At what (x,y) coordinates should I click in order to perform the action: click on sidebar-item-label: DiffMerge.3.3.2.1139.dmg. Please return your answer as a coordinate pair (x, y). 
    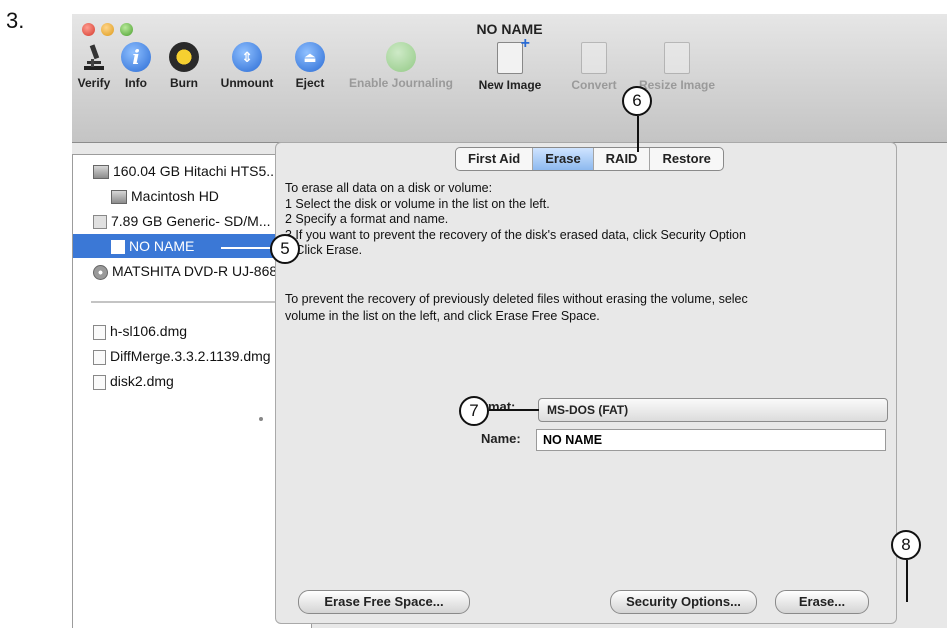
    Looking at the image, I should click on (190, 356).